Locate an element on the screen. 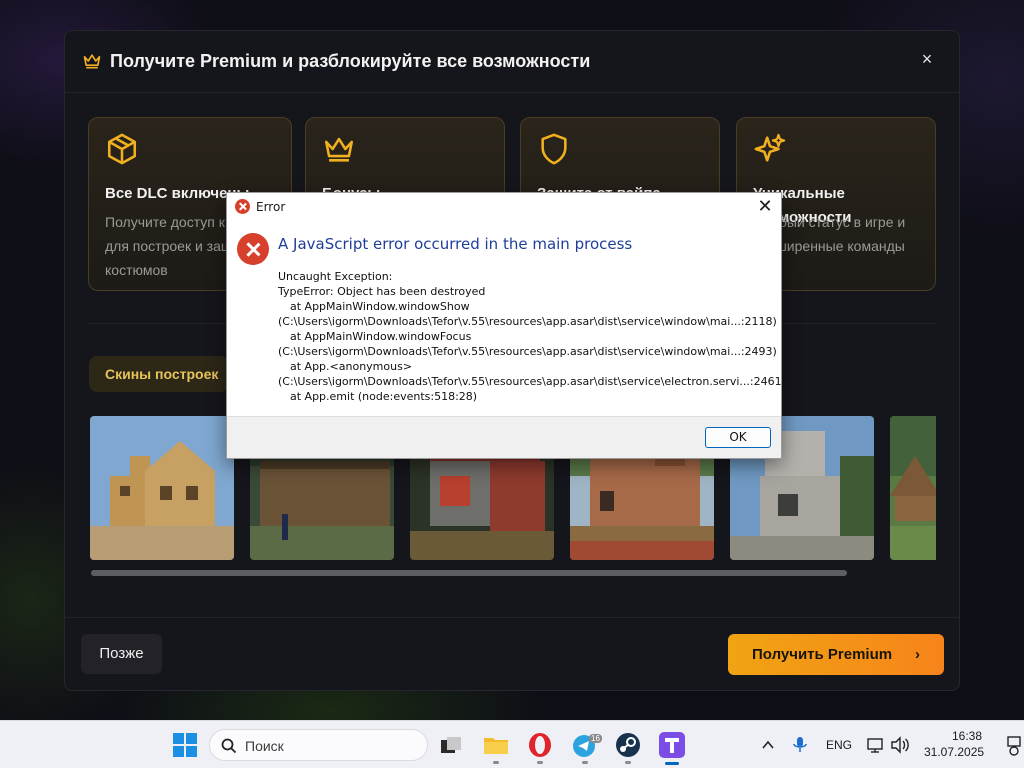 Image resolution: width=1024 pixels, height=768 pixels. scrollbar-thumb is located at coordinates (469, 573).